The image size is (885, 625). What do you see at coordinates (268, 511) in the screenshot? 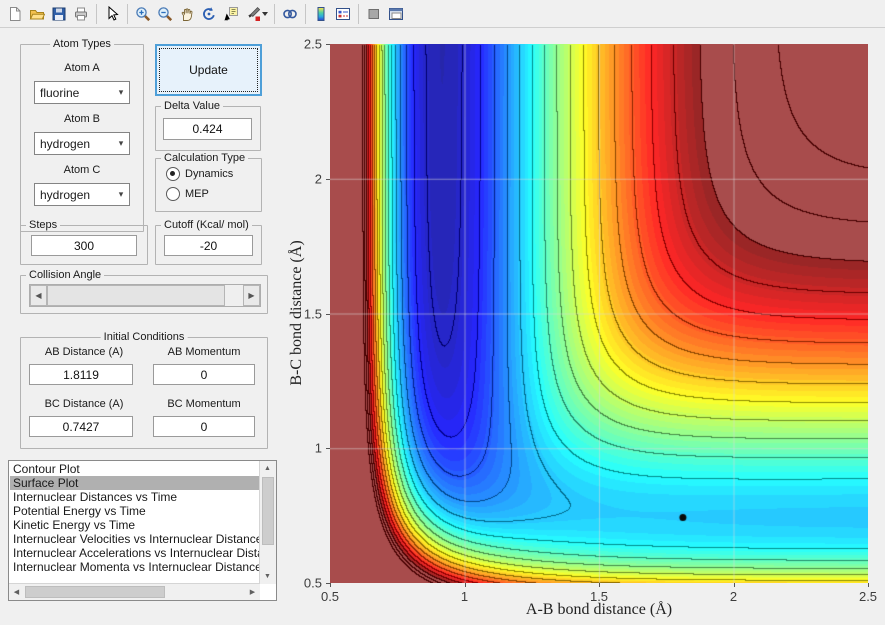
I see `vscroll-thumb` at bounding box center [268, 511].